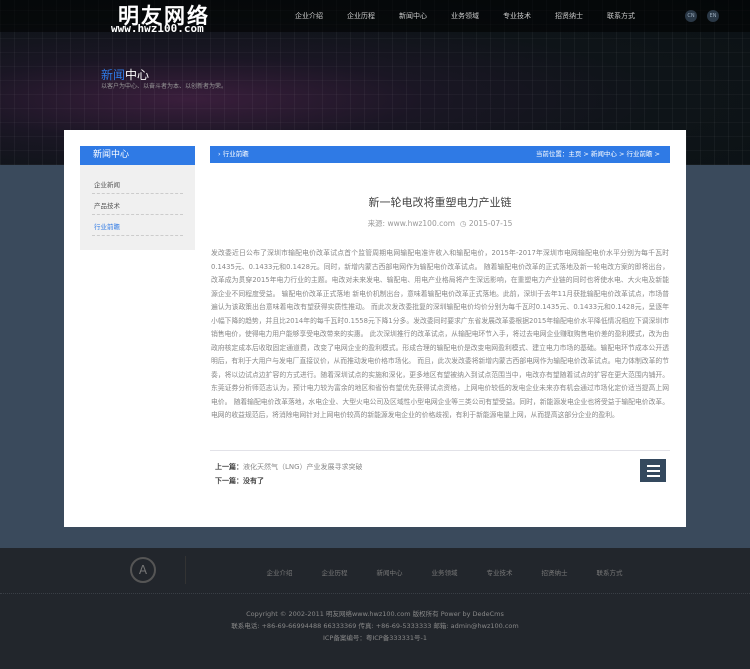  I want to click on breadcrumb: 当前位置：主页 > 新闻中心 > 行业前瞻 >, so click(598, 154).